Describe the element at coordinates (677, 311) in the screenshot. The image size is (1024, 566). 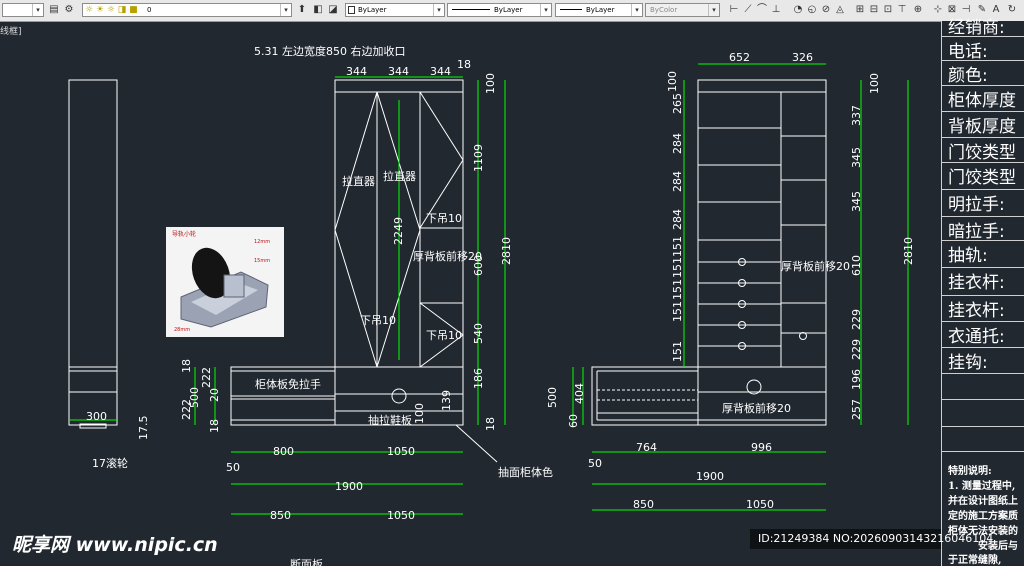
I see `dim-right-l-151d: 151` at that location.